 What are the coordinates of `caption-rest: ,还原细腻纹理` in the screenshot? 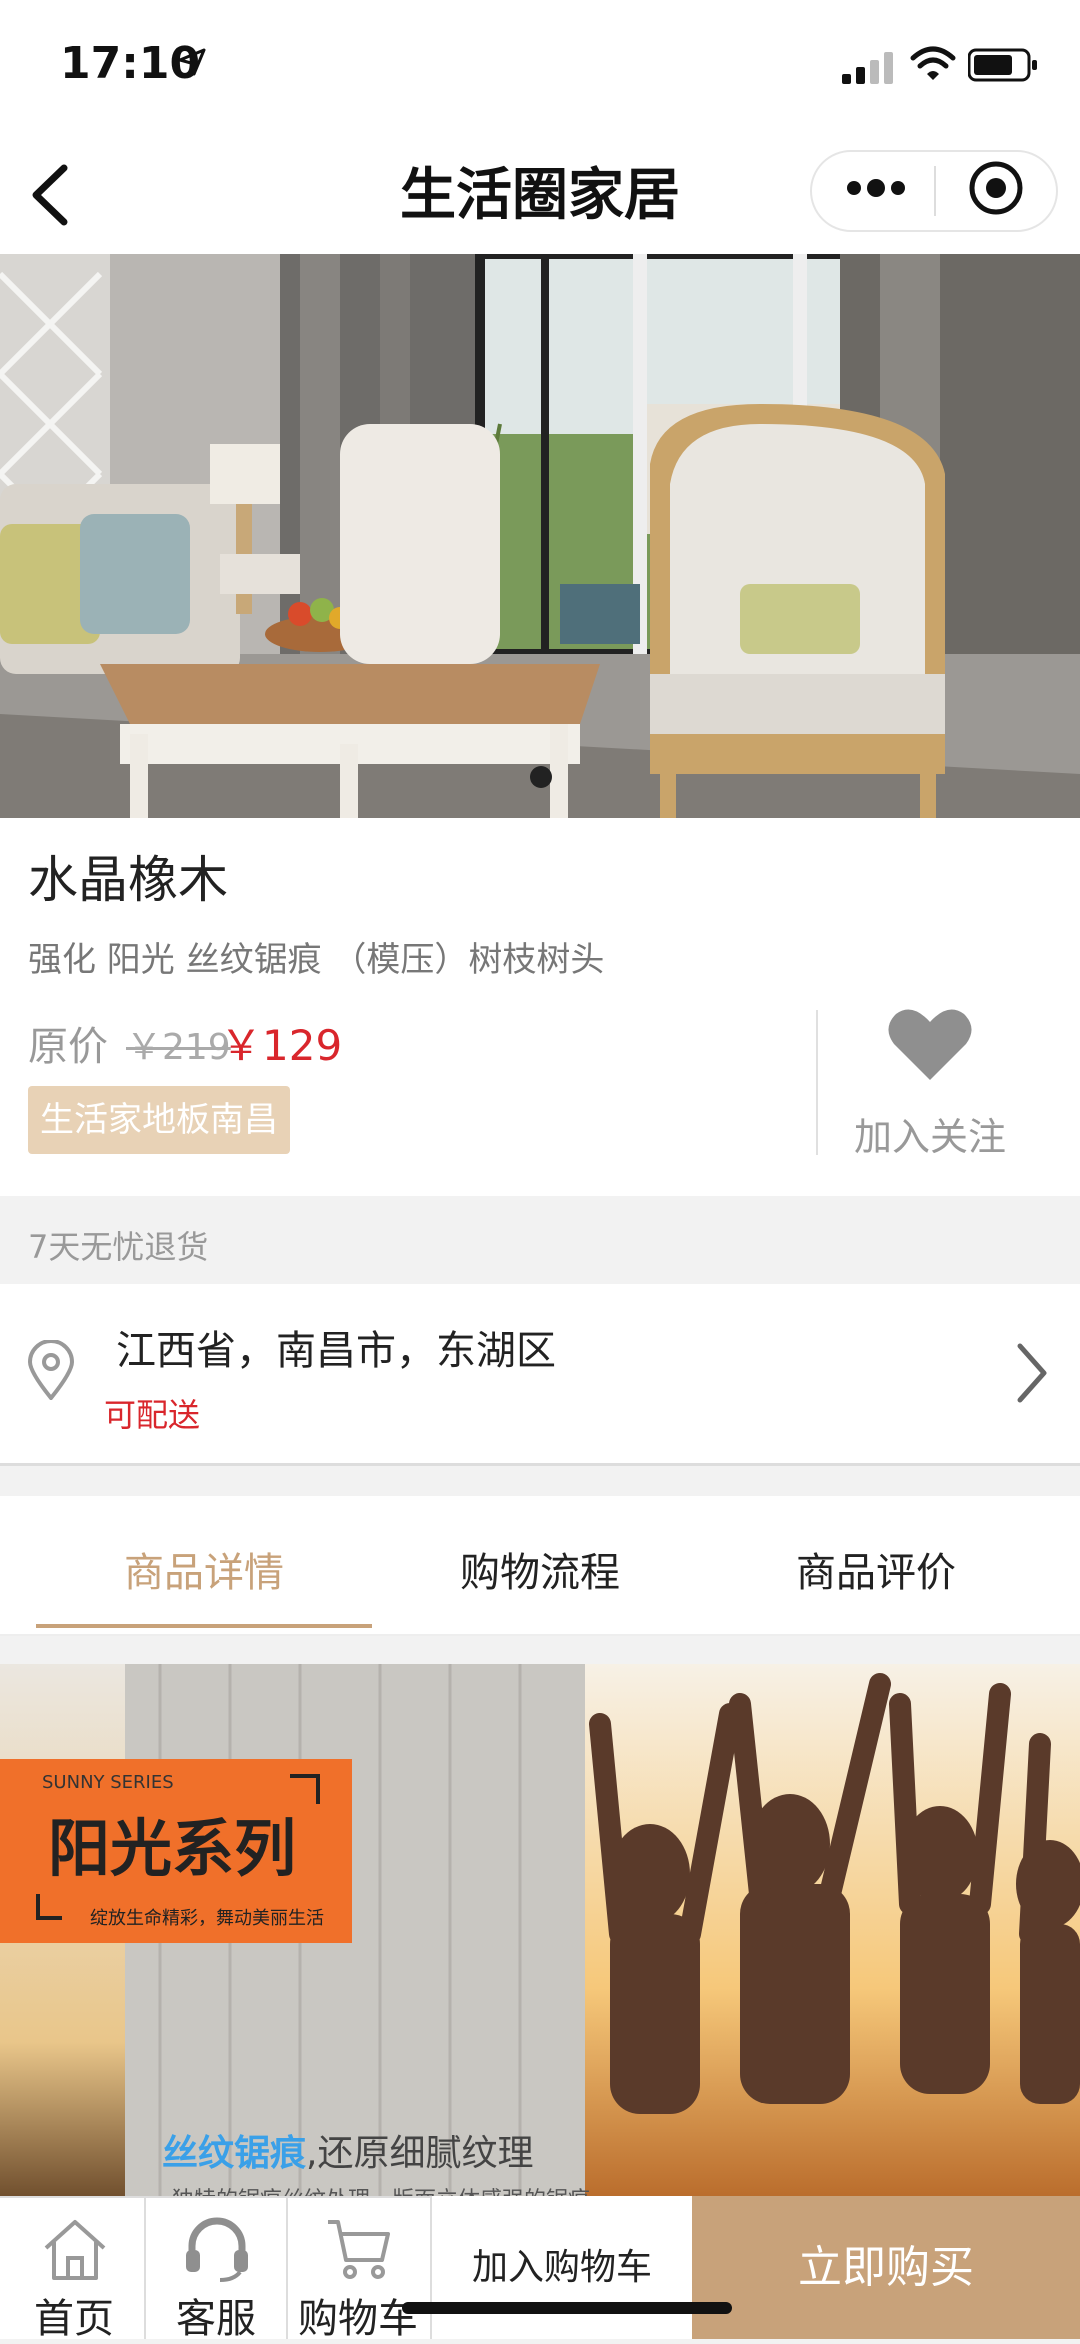 It's located at (420, 2153).